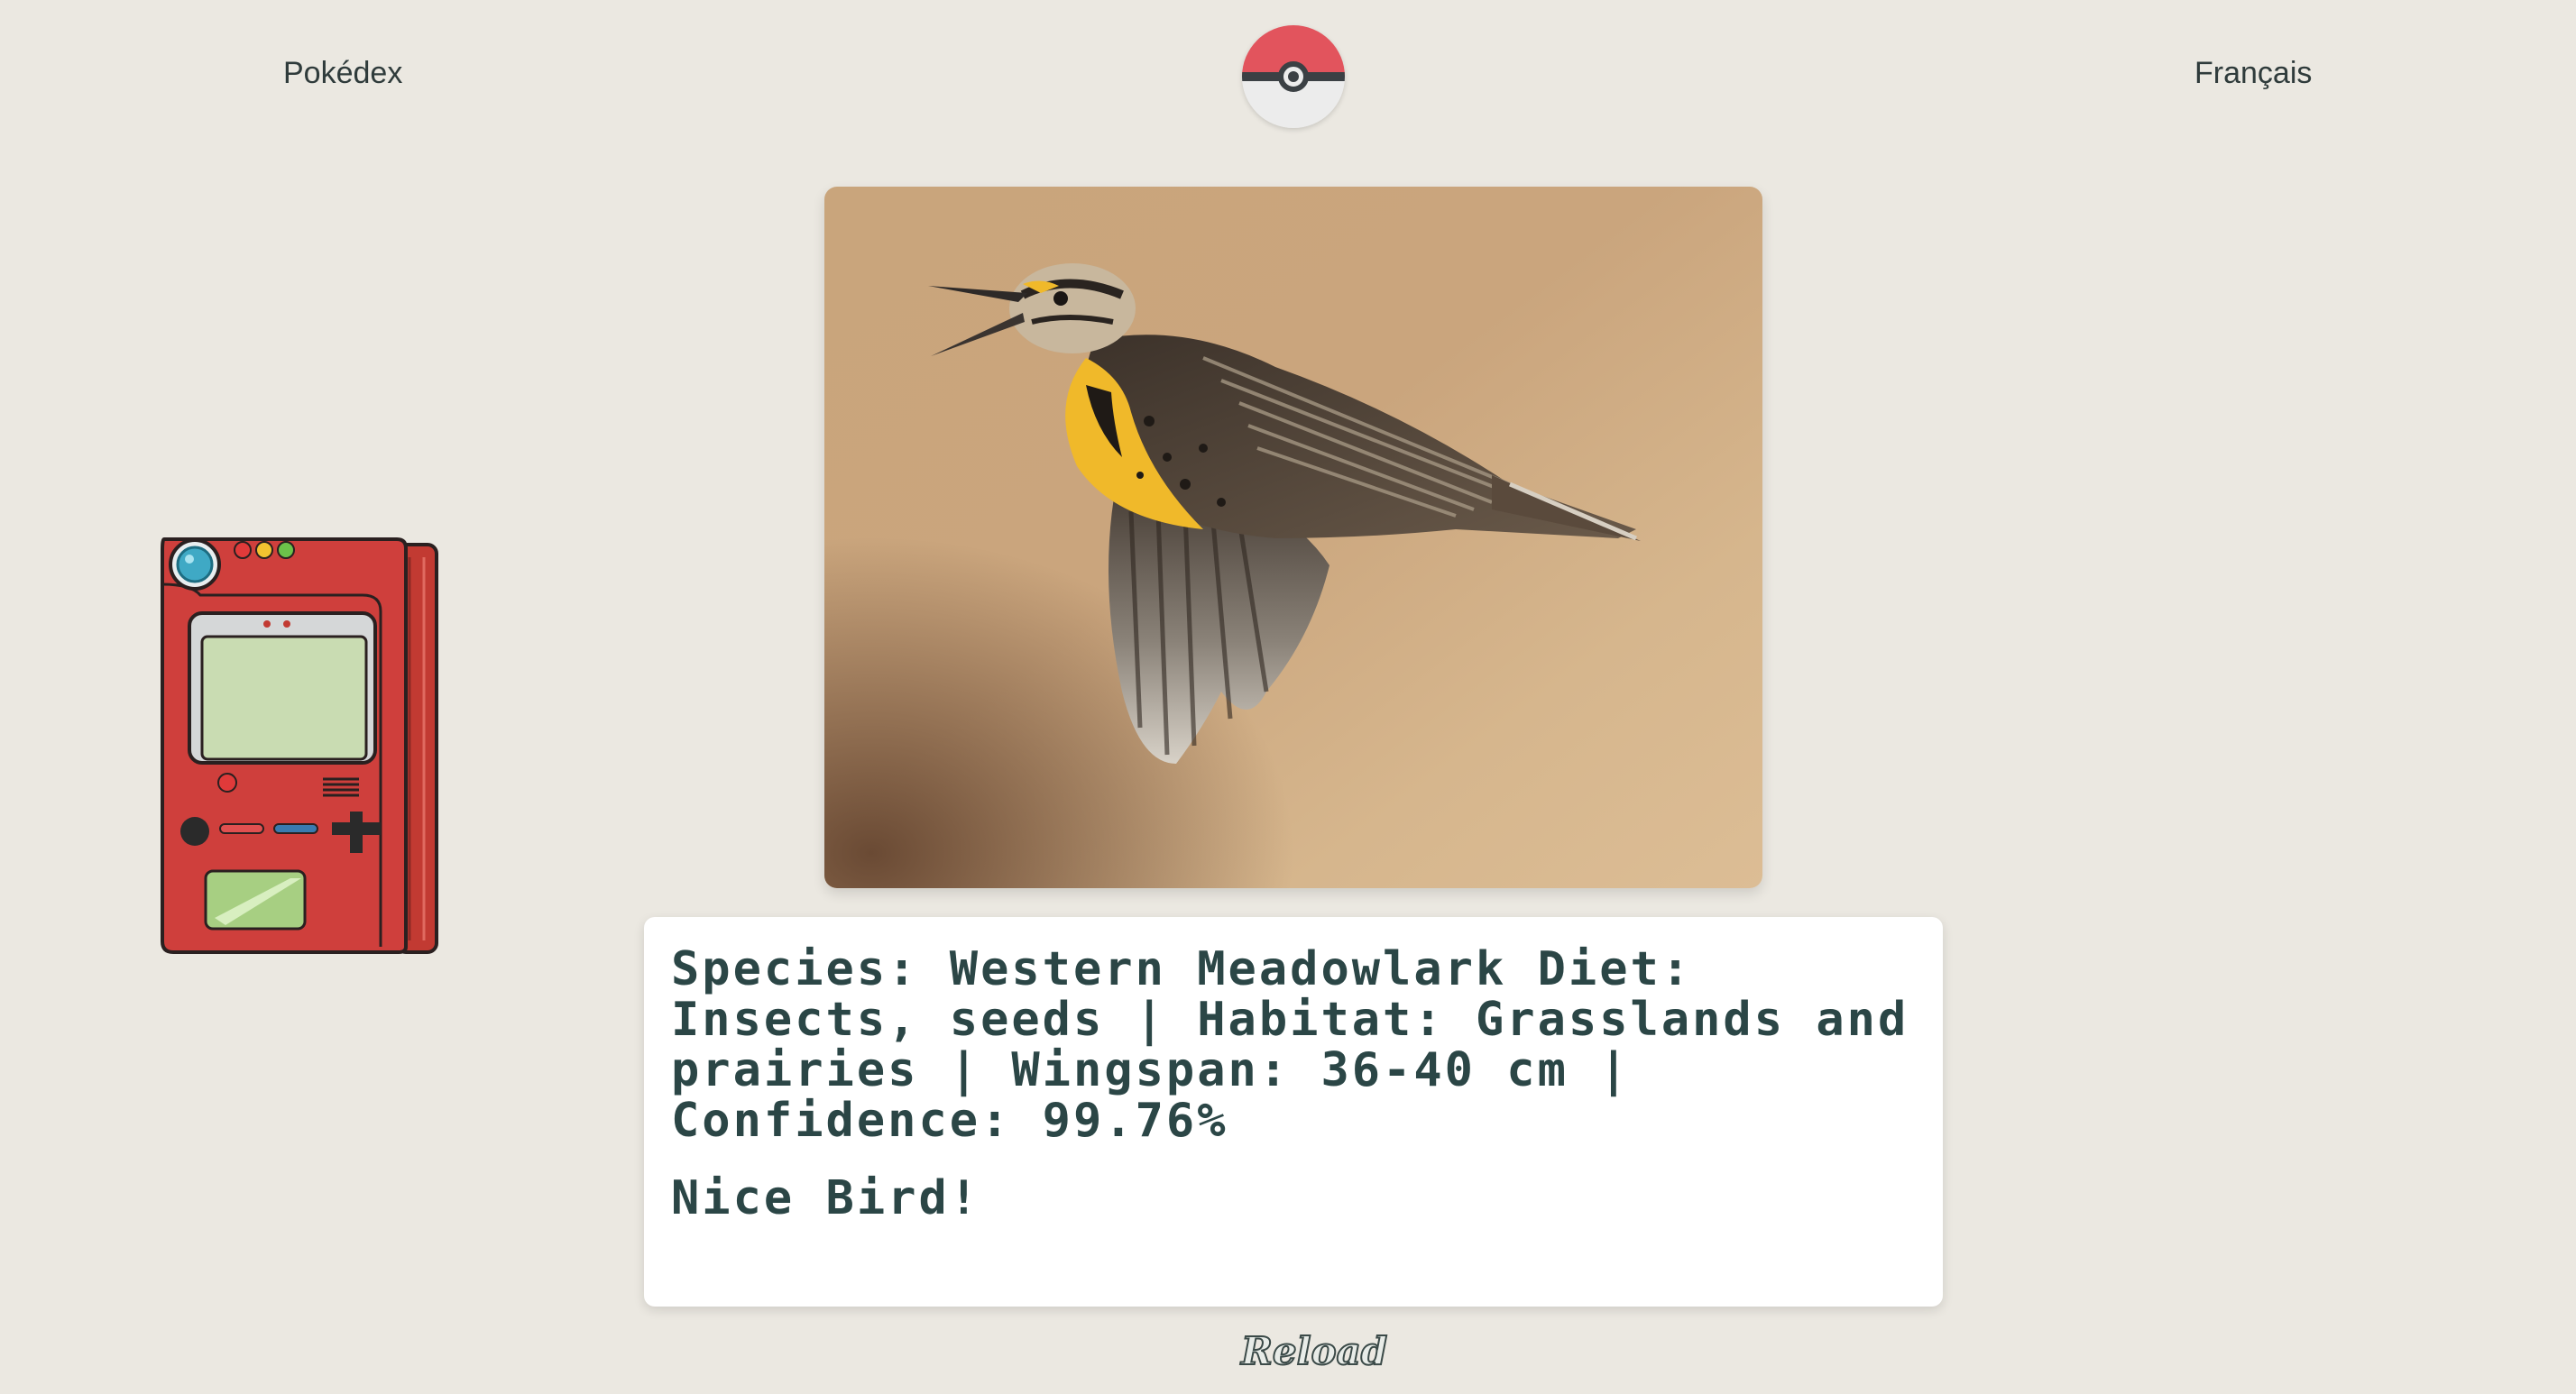  What do you see at coordinates (300, 746) in the screenshot?
I see `pokedex-device-icon` at bounding box center [300, 746].